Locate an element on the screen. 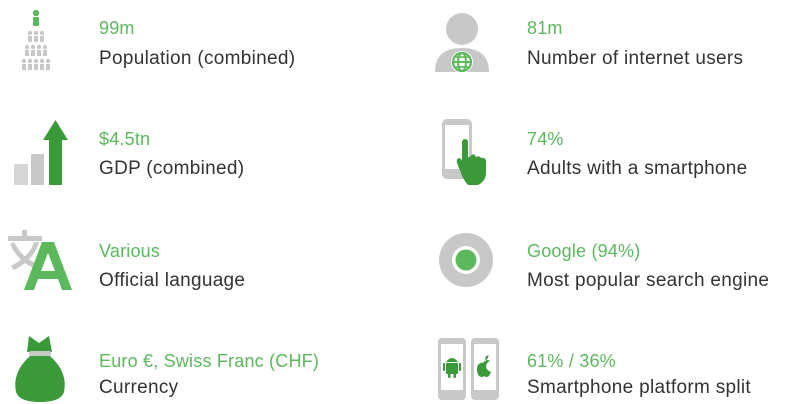 This screenshot has width=805, height=404. gdp-chart-icon is located at coordinates (41, 152).